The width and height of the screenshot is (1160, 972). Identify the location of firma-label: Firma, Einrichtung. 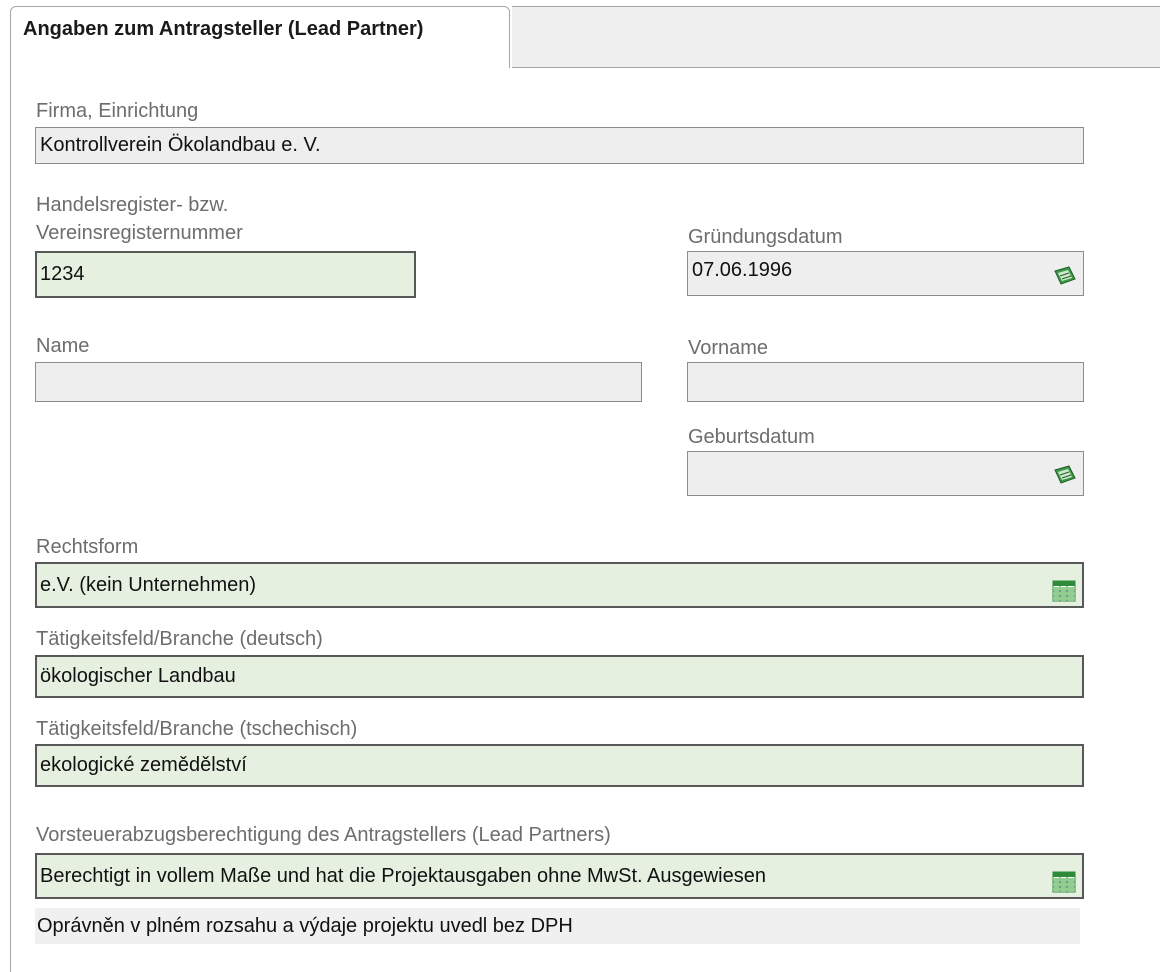
(117, 111).